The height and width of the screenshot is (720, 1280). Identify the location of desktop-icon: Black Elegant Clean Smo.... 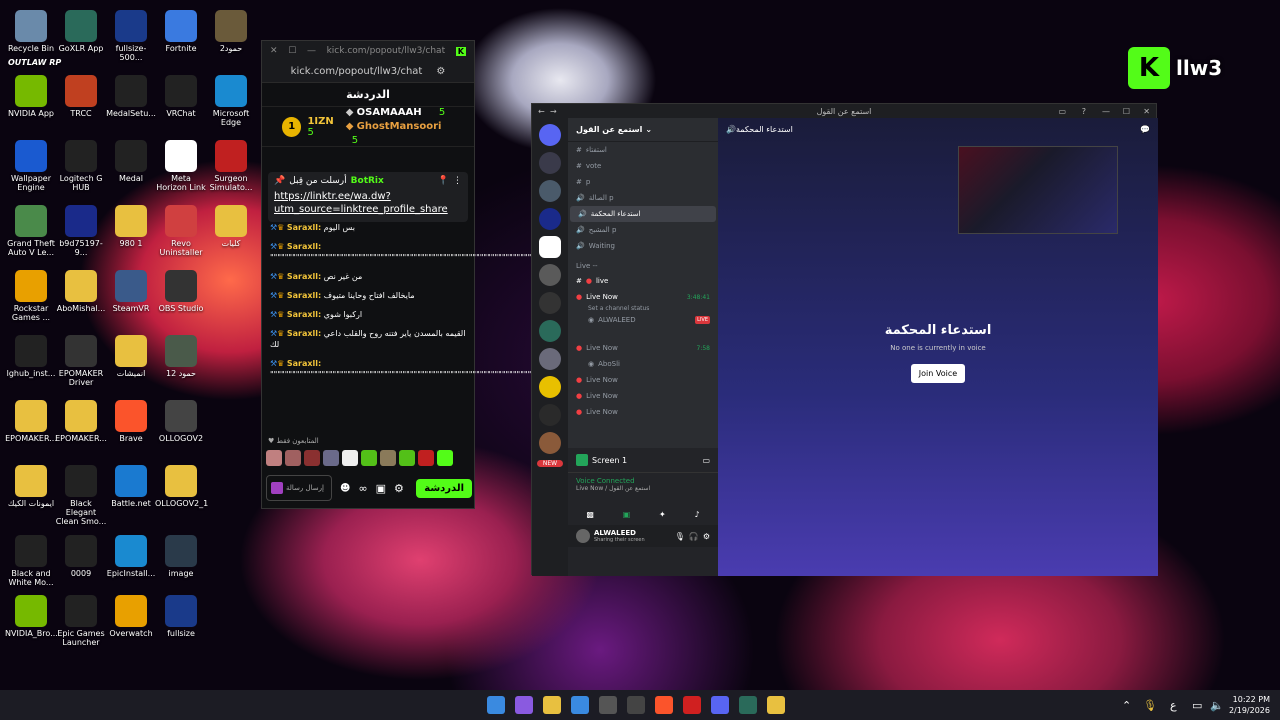
(81, 495).